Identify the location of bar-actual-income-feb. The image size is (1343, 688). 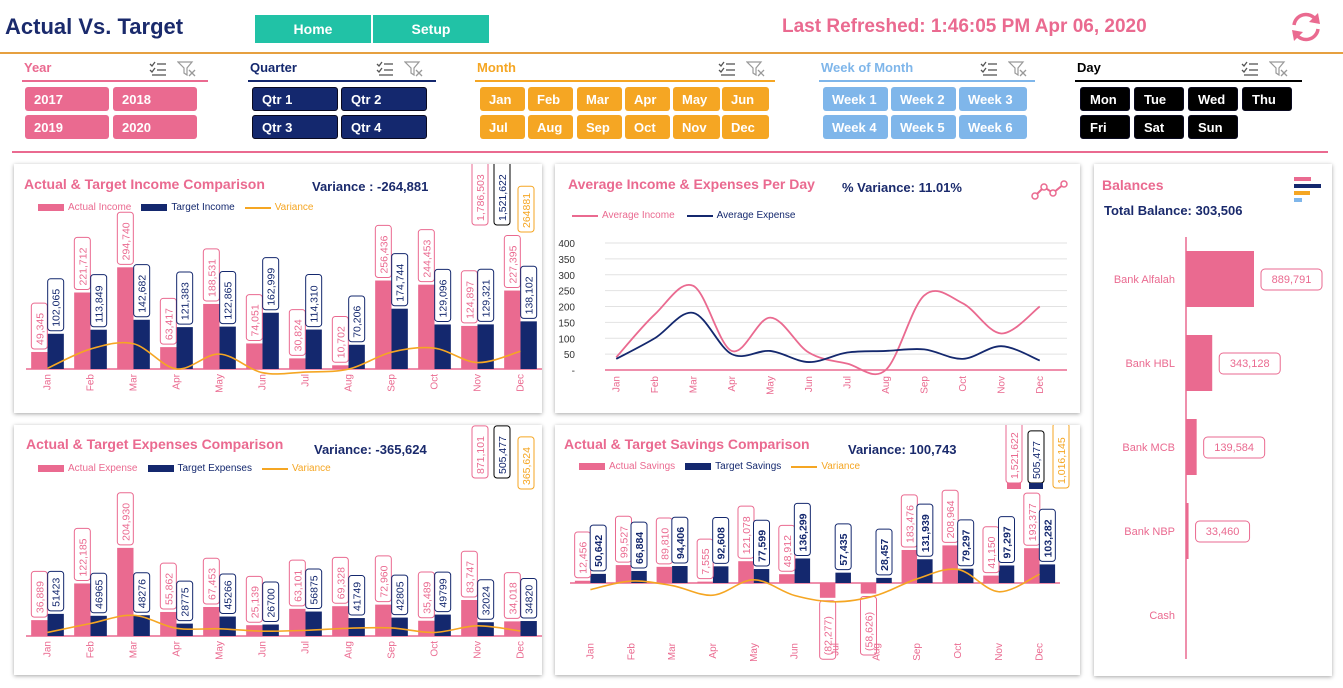
(82, 330).